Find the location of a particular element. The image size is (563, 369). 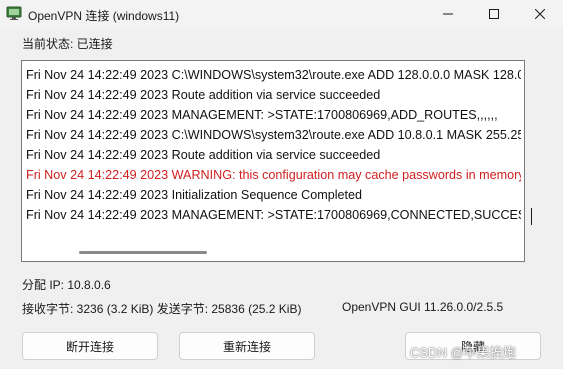

disconnect-button: 断开连接 is located at coordinates (90, 346).